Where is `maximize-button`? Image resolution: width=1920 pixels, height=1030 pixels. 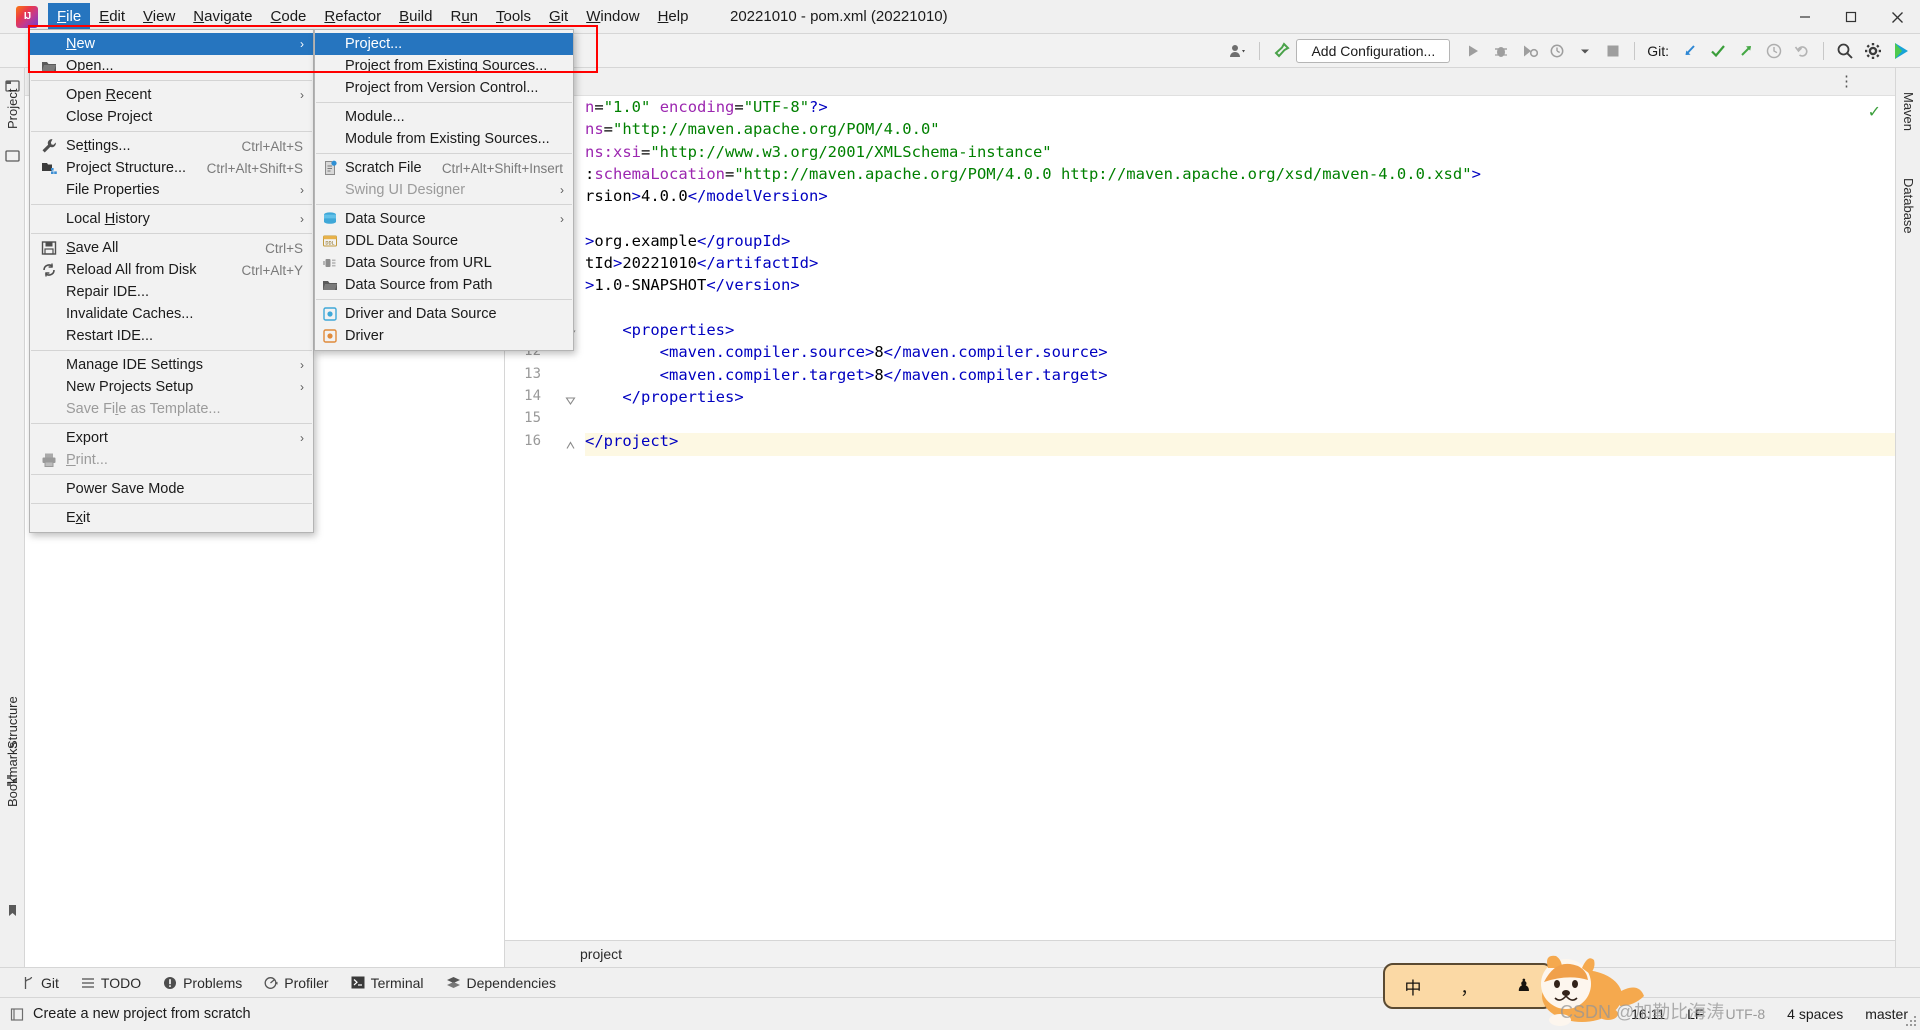
maximize-button is located at coordinates (1851, 17).